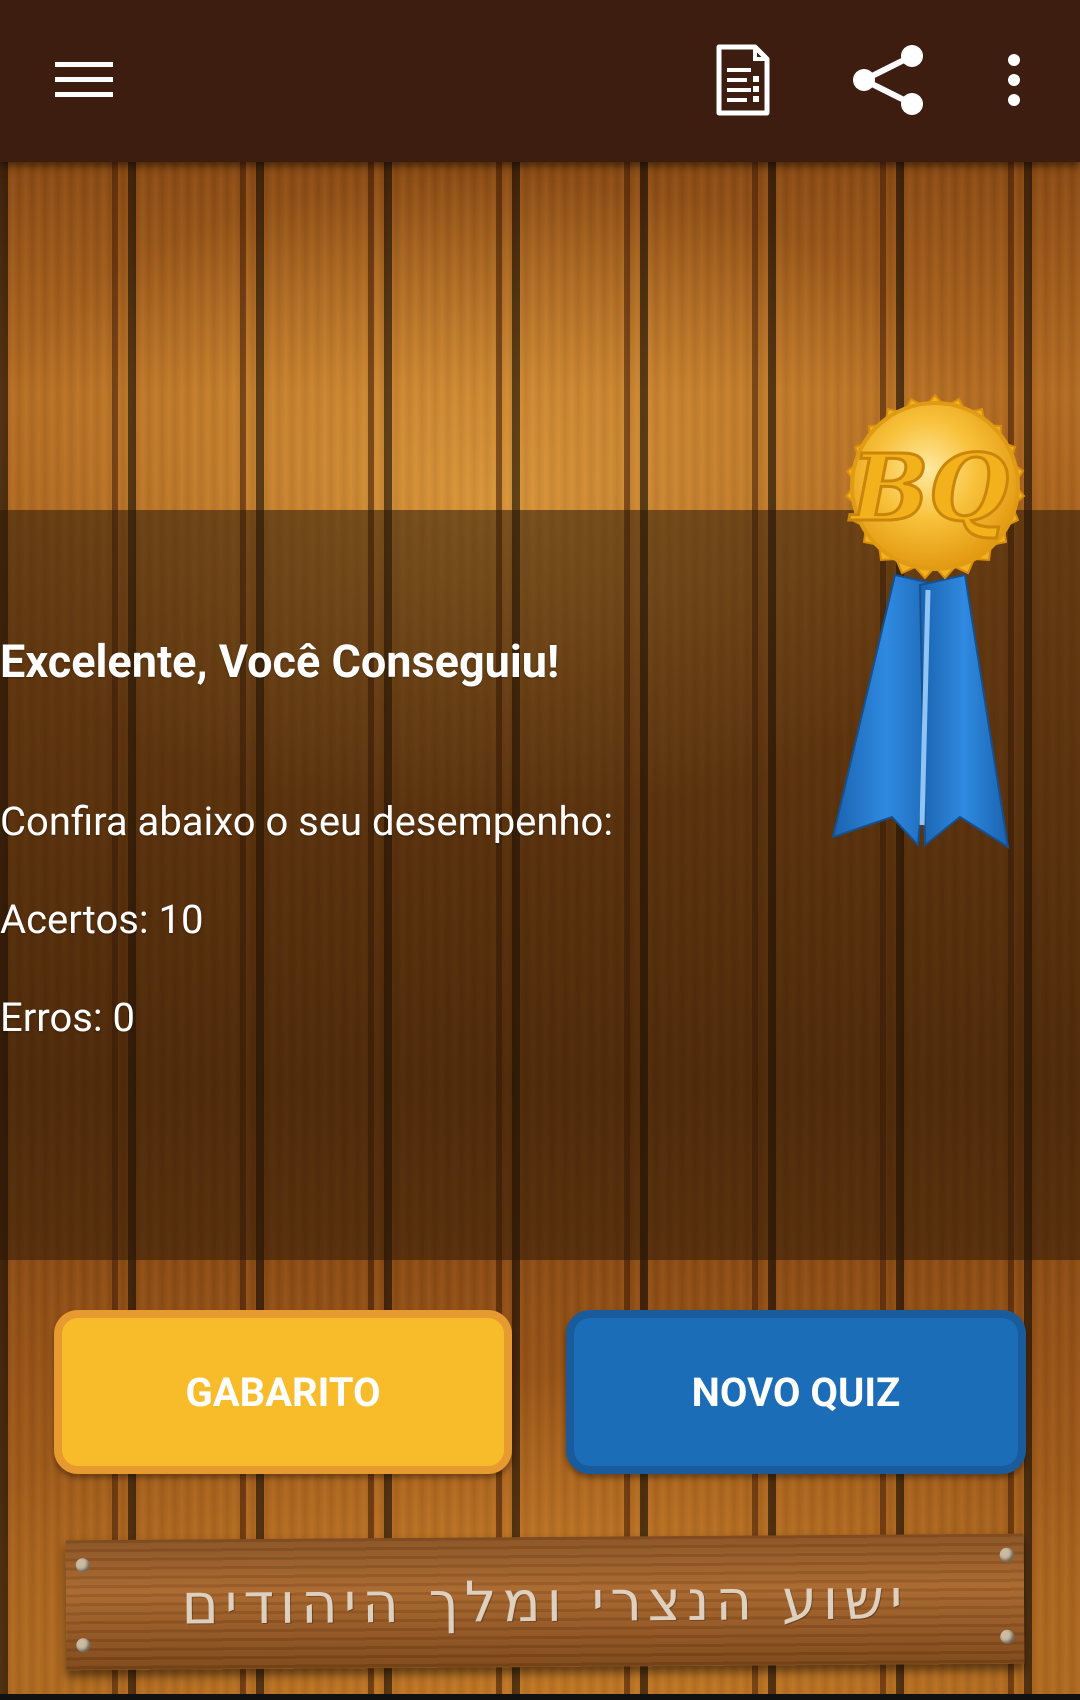  I want to click on sign-inscription: ישוע הנצרי ומלך היהודים, so click(545, 1602).